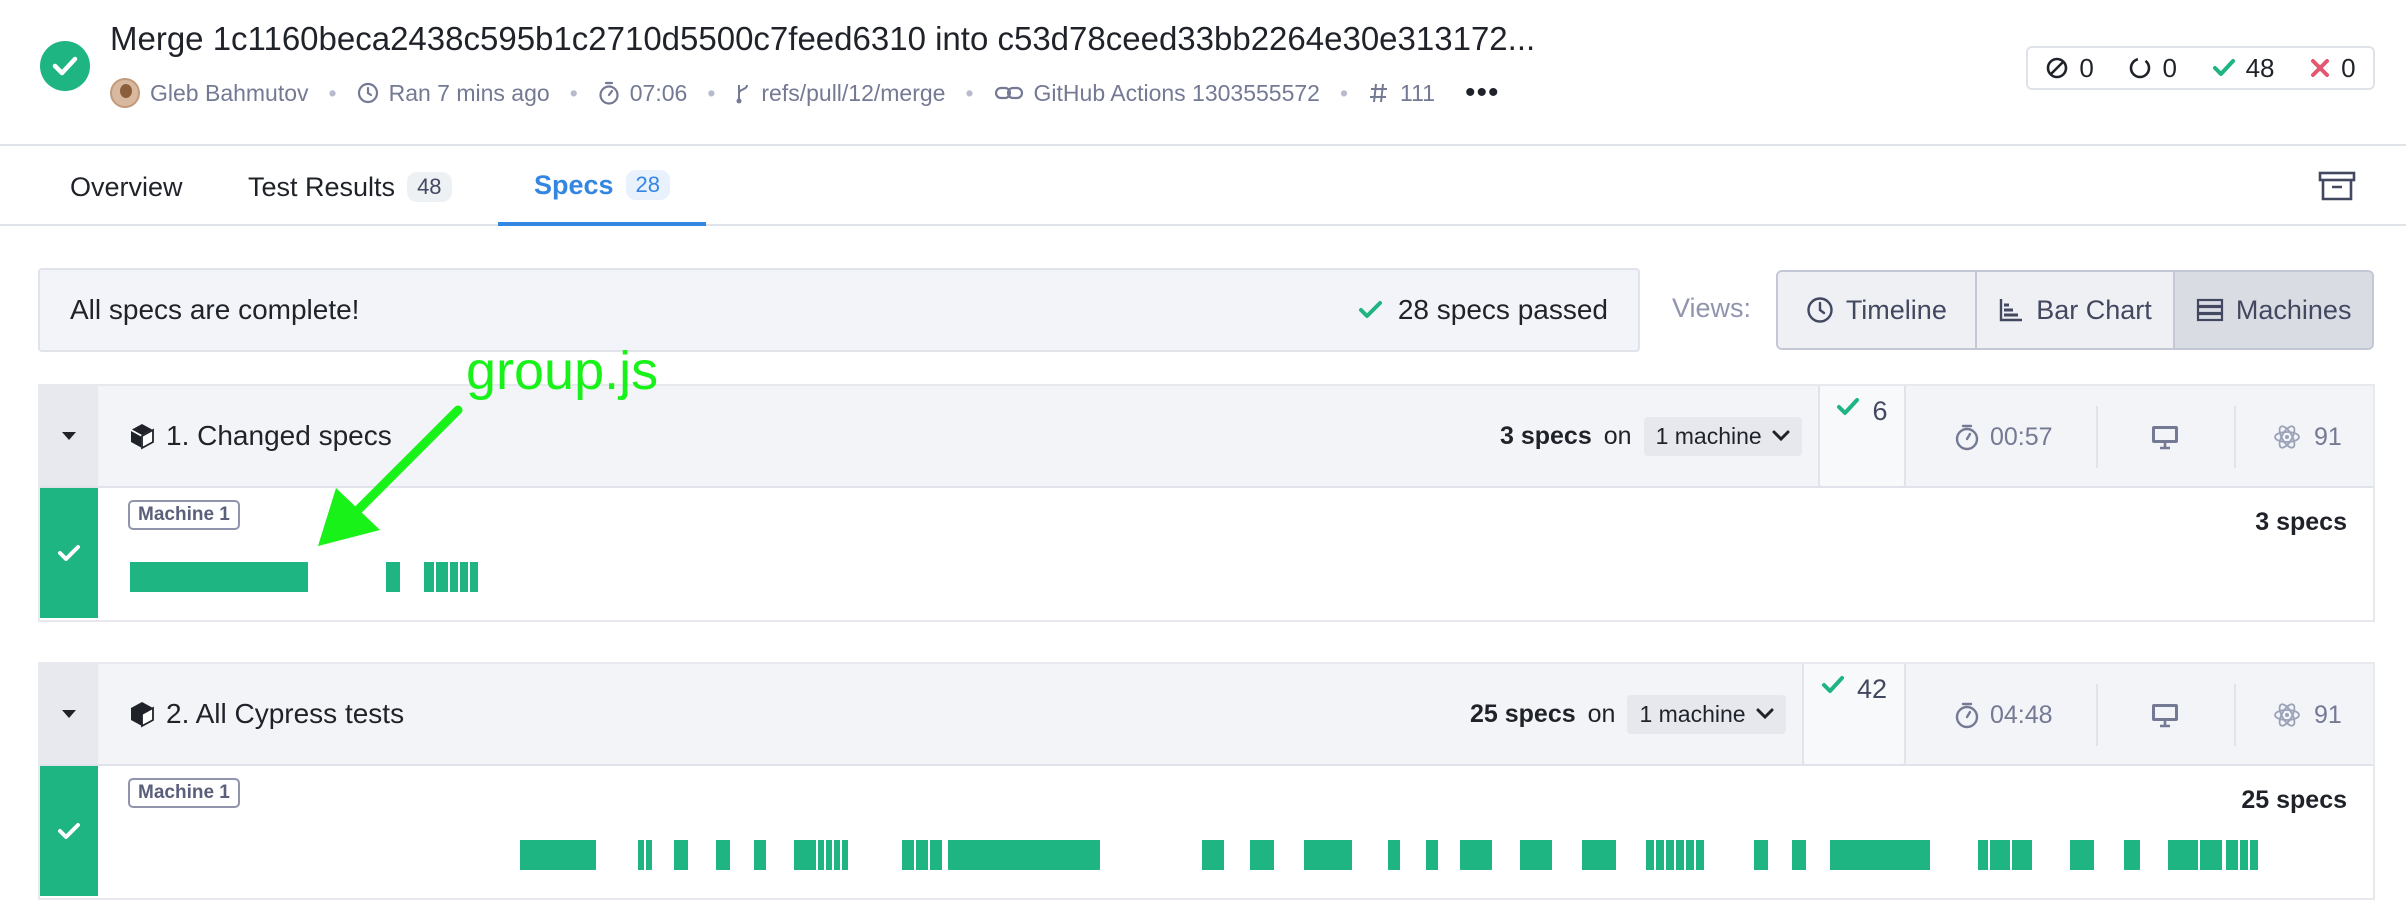 The width and height of the screenshot is (2406, 914). I want to click on tab-label: Specs, so click(573, 184).